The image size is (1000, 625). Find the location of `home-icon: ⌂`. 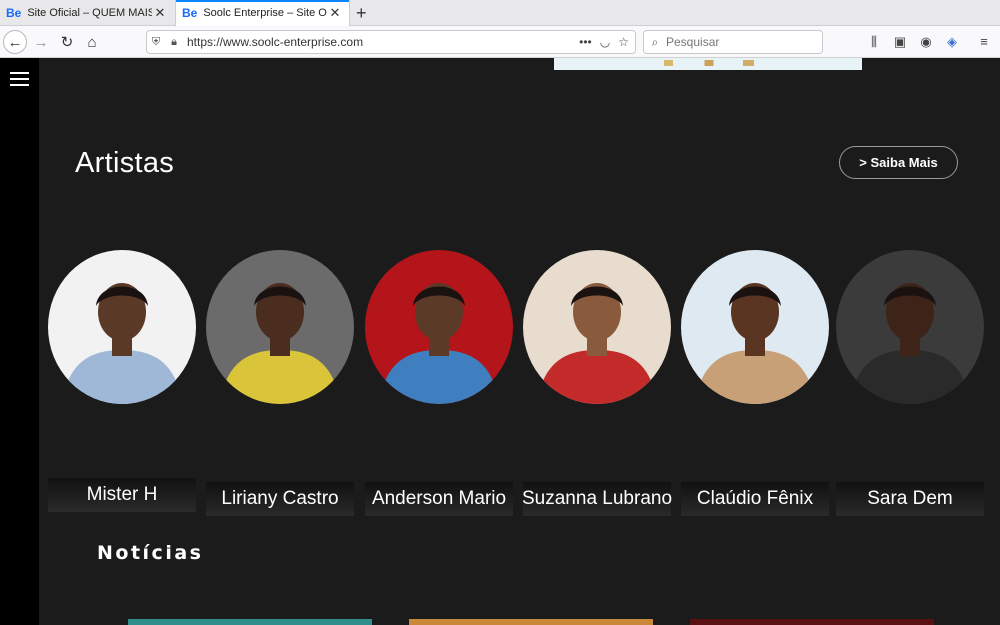

home-icon: ⌂ is located at coordinates (92, 42).